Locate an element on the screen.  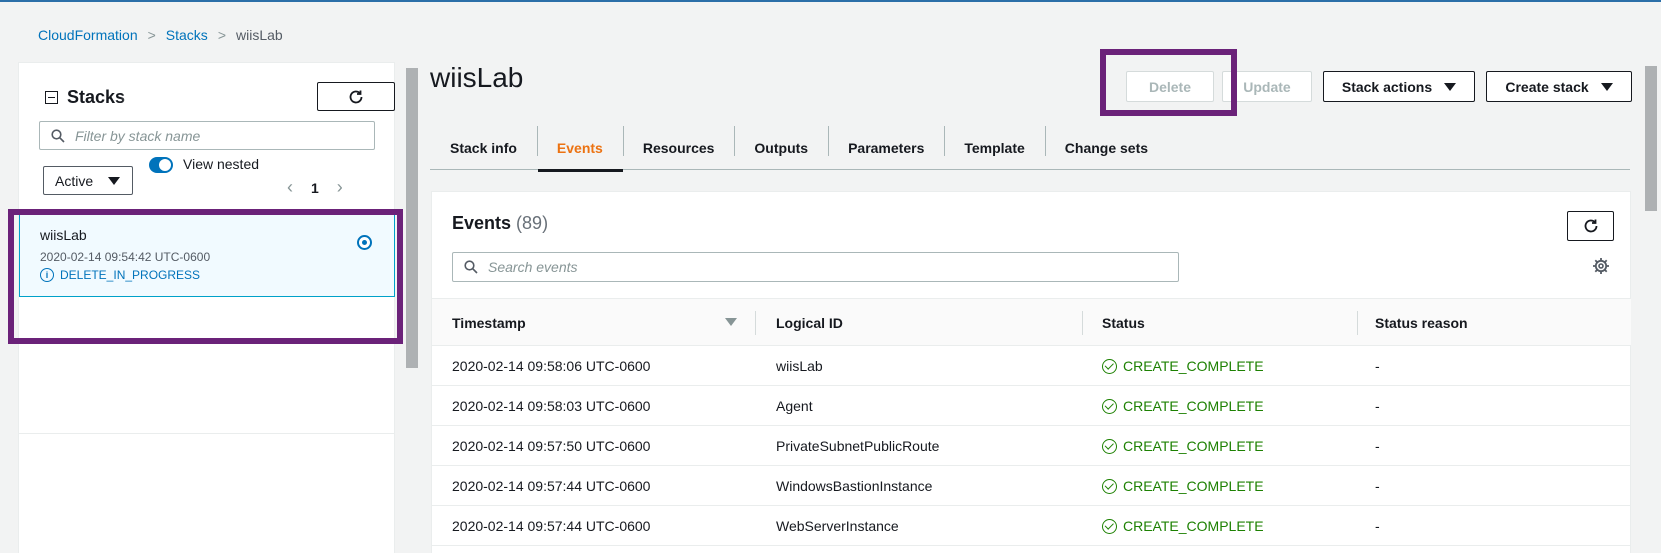
panel-scrollbar is located at coordinates (412, 307).